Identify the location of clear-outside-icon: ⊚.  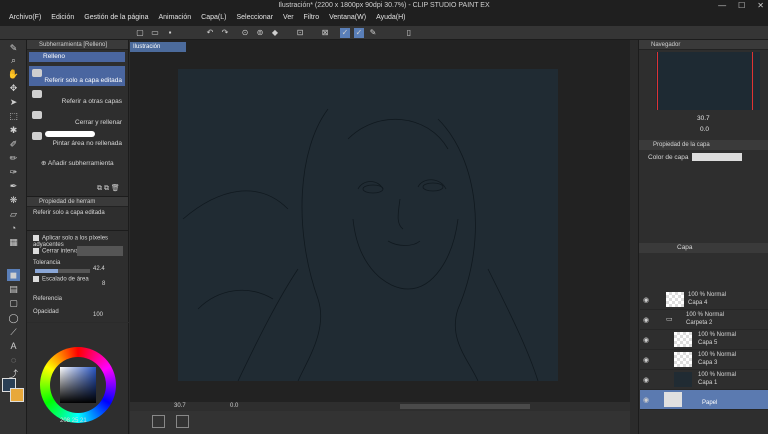
(260, 33).